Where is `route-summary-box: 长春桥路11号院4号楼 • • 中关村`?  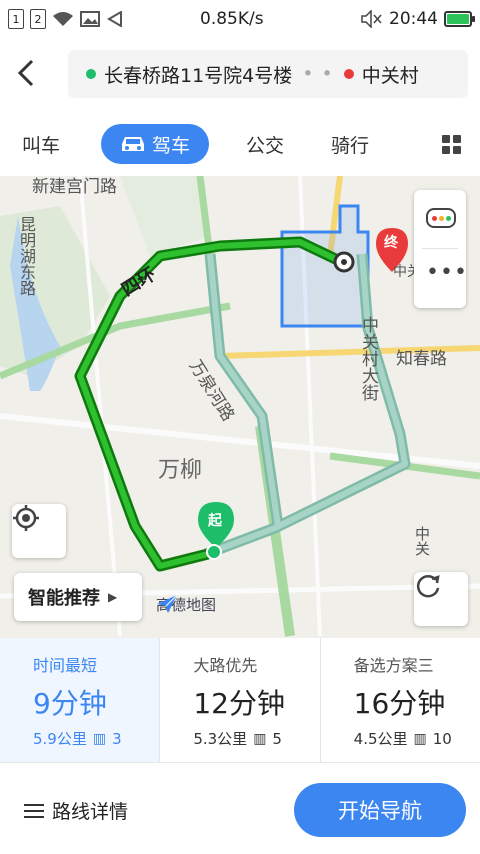
route-summary-box: 长春桥路11号院4号楼 • • 中关村 is located at coordinates (268, 74).